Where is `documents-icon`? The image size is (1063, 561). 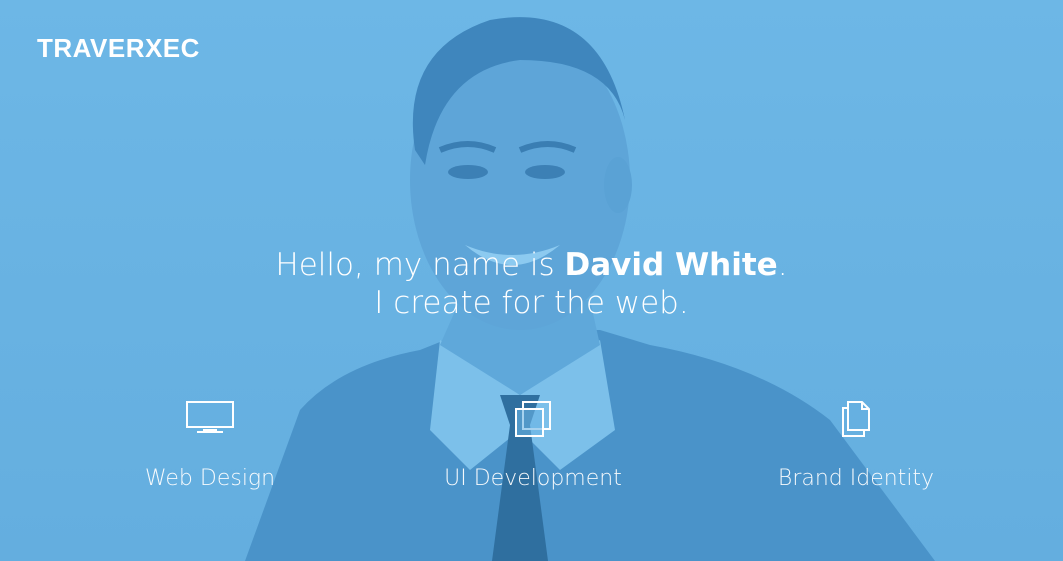
documents-icon is located at coordinates (856, 420).